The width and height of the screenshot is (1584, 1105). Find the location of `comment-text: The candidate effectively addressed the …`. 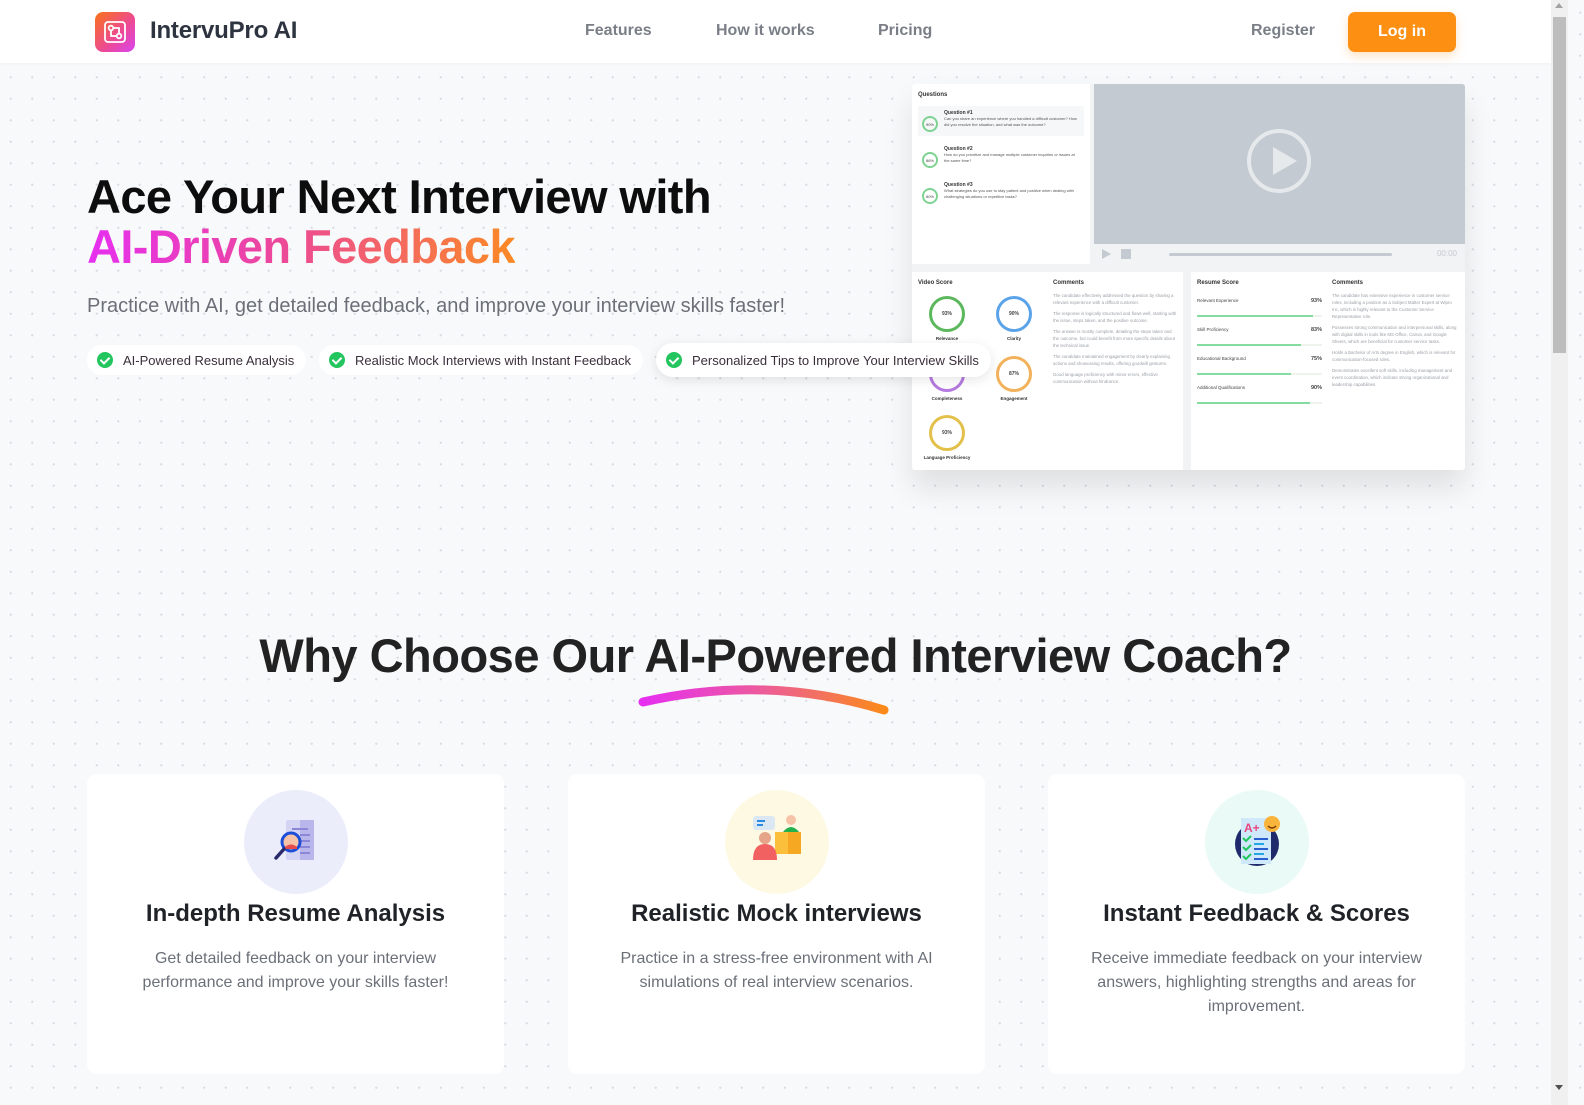

comment-text: The candidate effectively addressed the … is located at coordinates (1113, 299).